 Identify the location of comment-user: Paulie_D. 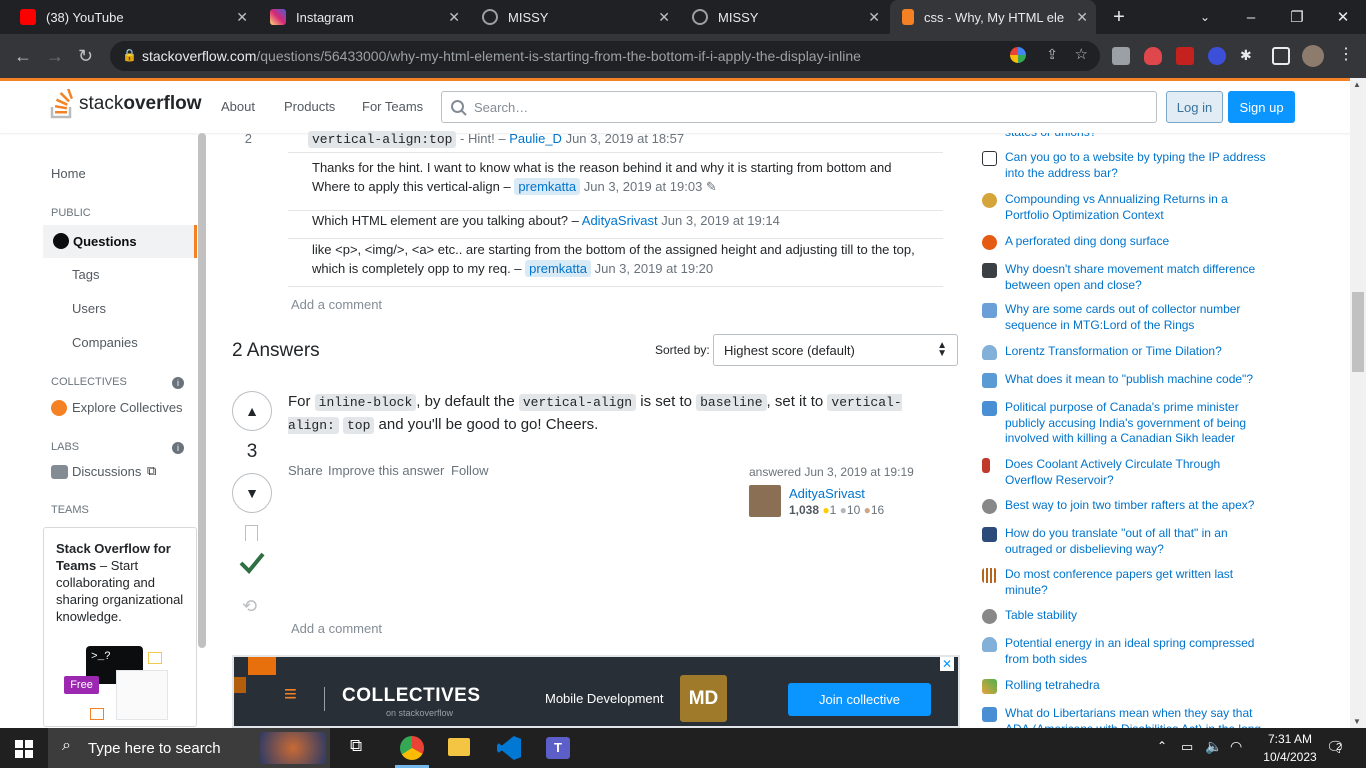
(535, 138).